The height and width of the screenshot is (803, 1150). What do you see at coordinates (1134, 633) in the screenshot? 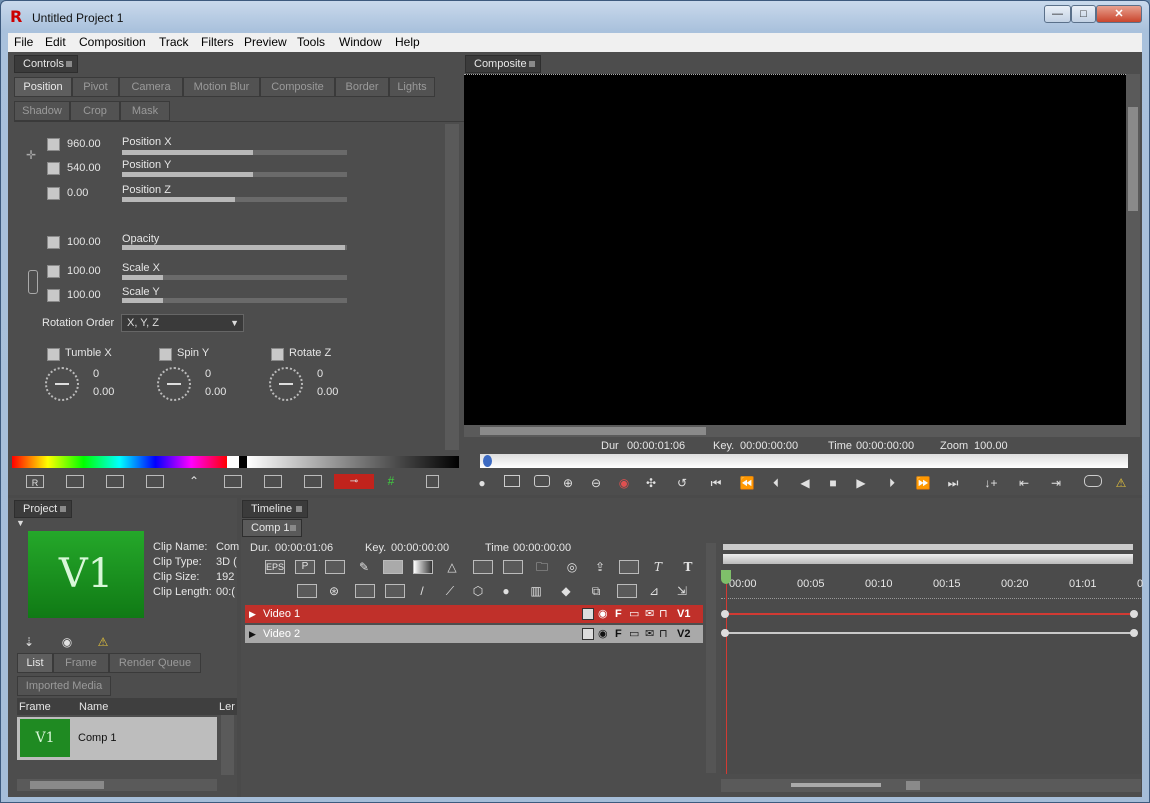
I see `video-2-out-handle` at bounding box center [1134, 633].